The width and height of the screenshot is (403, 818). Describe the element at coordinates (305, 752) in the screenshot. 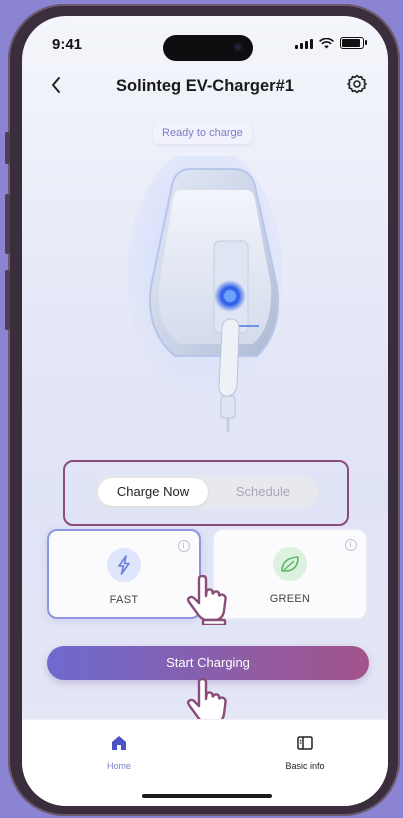

I see `nav-basic-info: Basic info` at that location.